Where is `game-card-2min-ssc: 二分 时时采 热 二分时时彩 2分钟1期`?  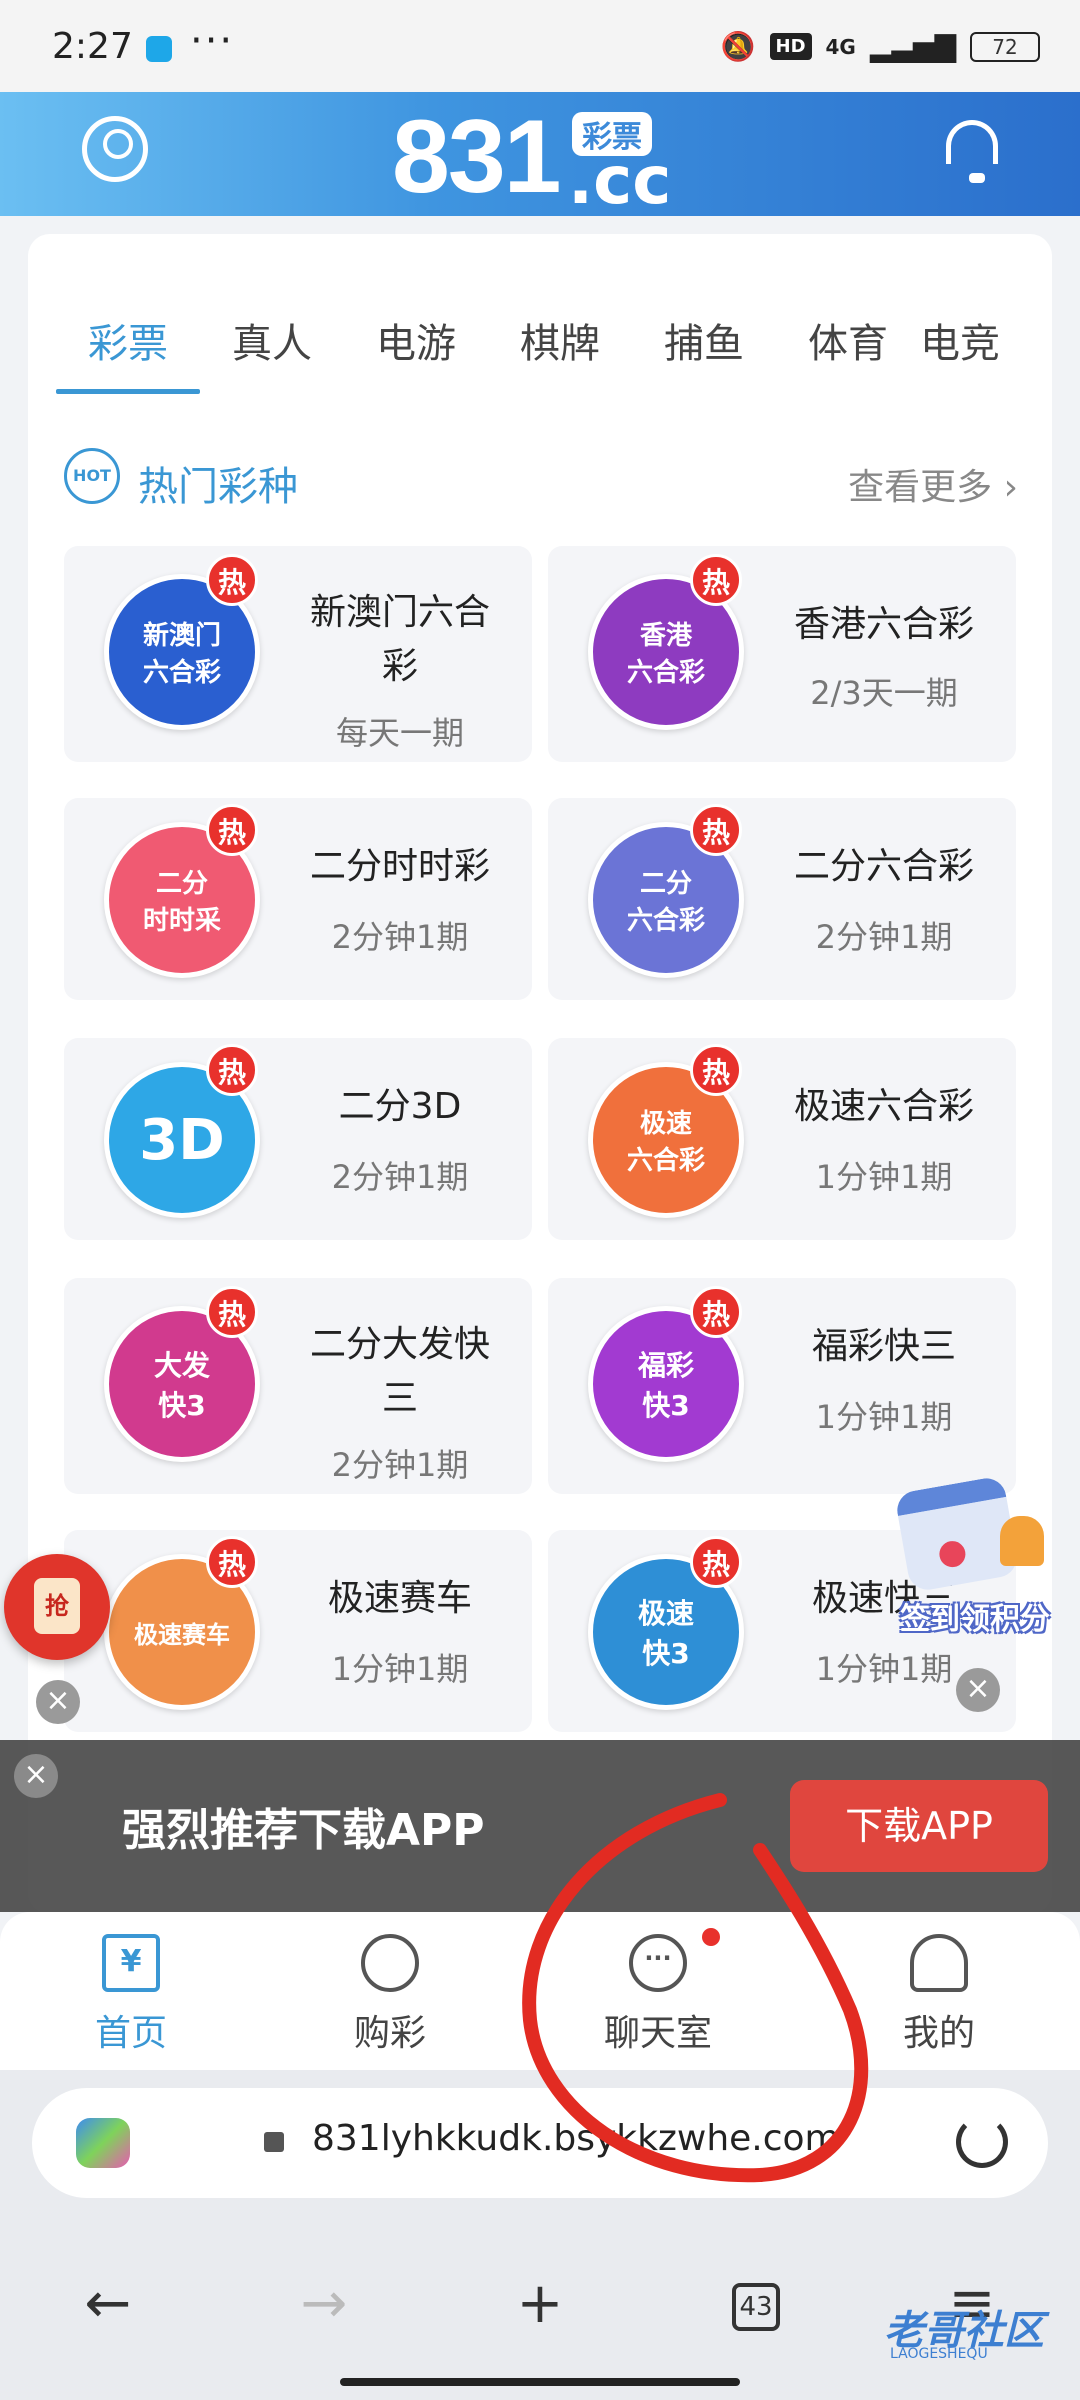
game-card-2min-ssc: 二分 时时采 热 二分时时彩 2分钟1期 is located at coordinates (298, 899).